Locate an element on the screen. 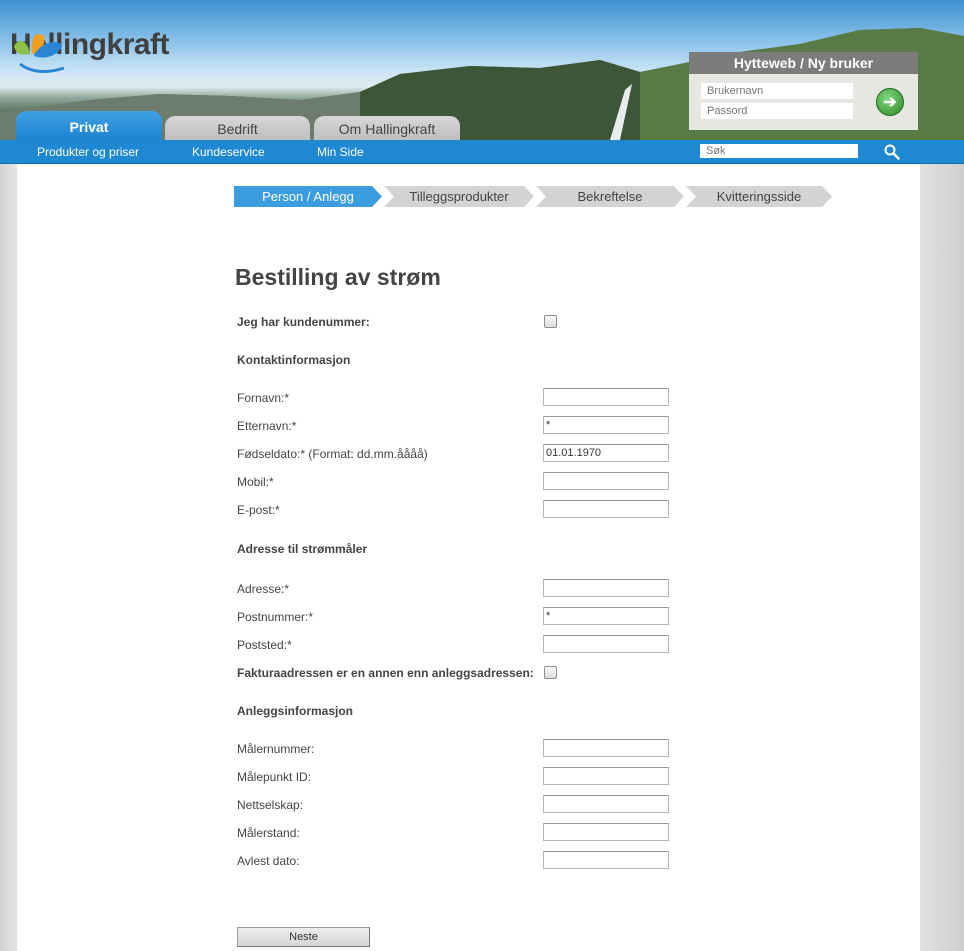 The height and width of the screenshot is (951, 964). grid-company-label: Nettselskap: is located at coordinates (270, 805).